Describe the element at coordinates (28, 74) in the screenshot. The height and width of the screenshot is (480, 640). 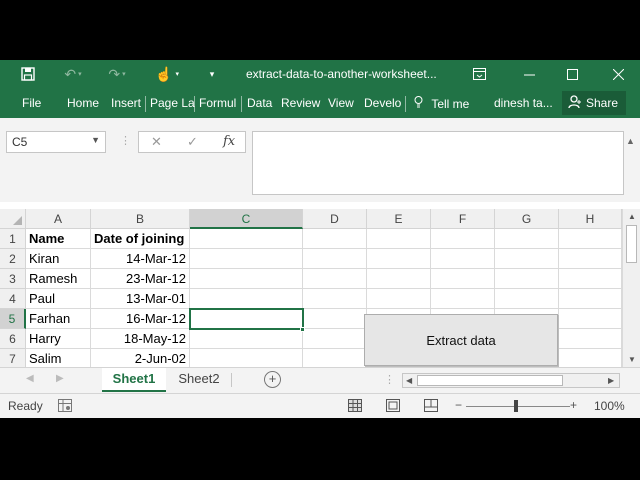
I see `save-icon` at that location.